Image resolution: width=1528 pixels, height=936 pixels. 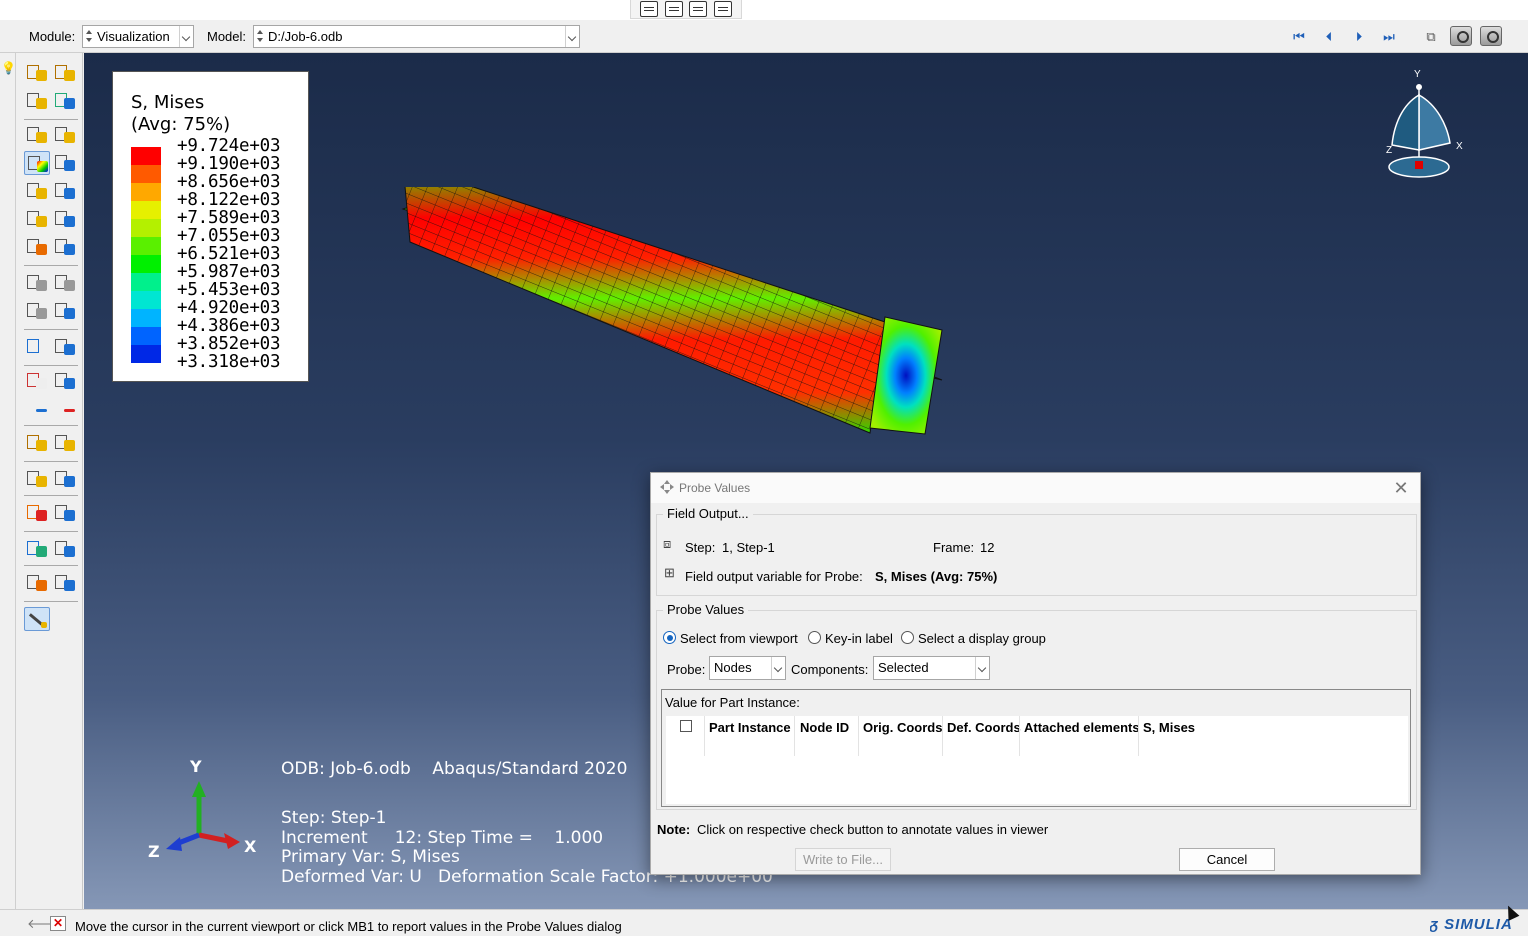 What do you see at coordinates (65, 73) in the screenshot?
I see `plot-deformed-icon` at bounding box center [65, 73].